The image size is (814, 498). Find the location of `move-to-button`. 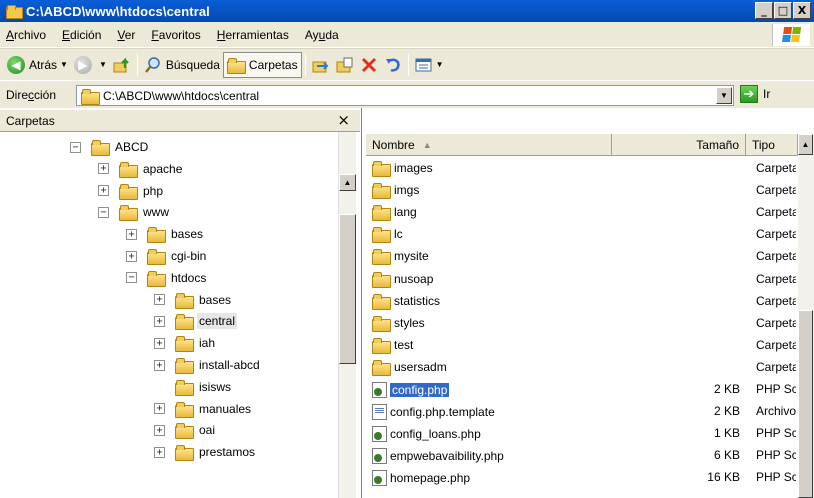

move-to-button is located at coordinates (321, 65).